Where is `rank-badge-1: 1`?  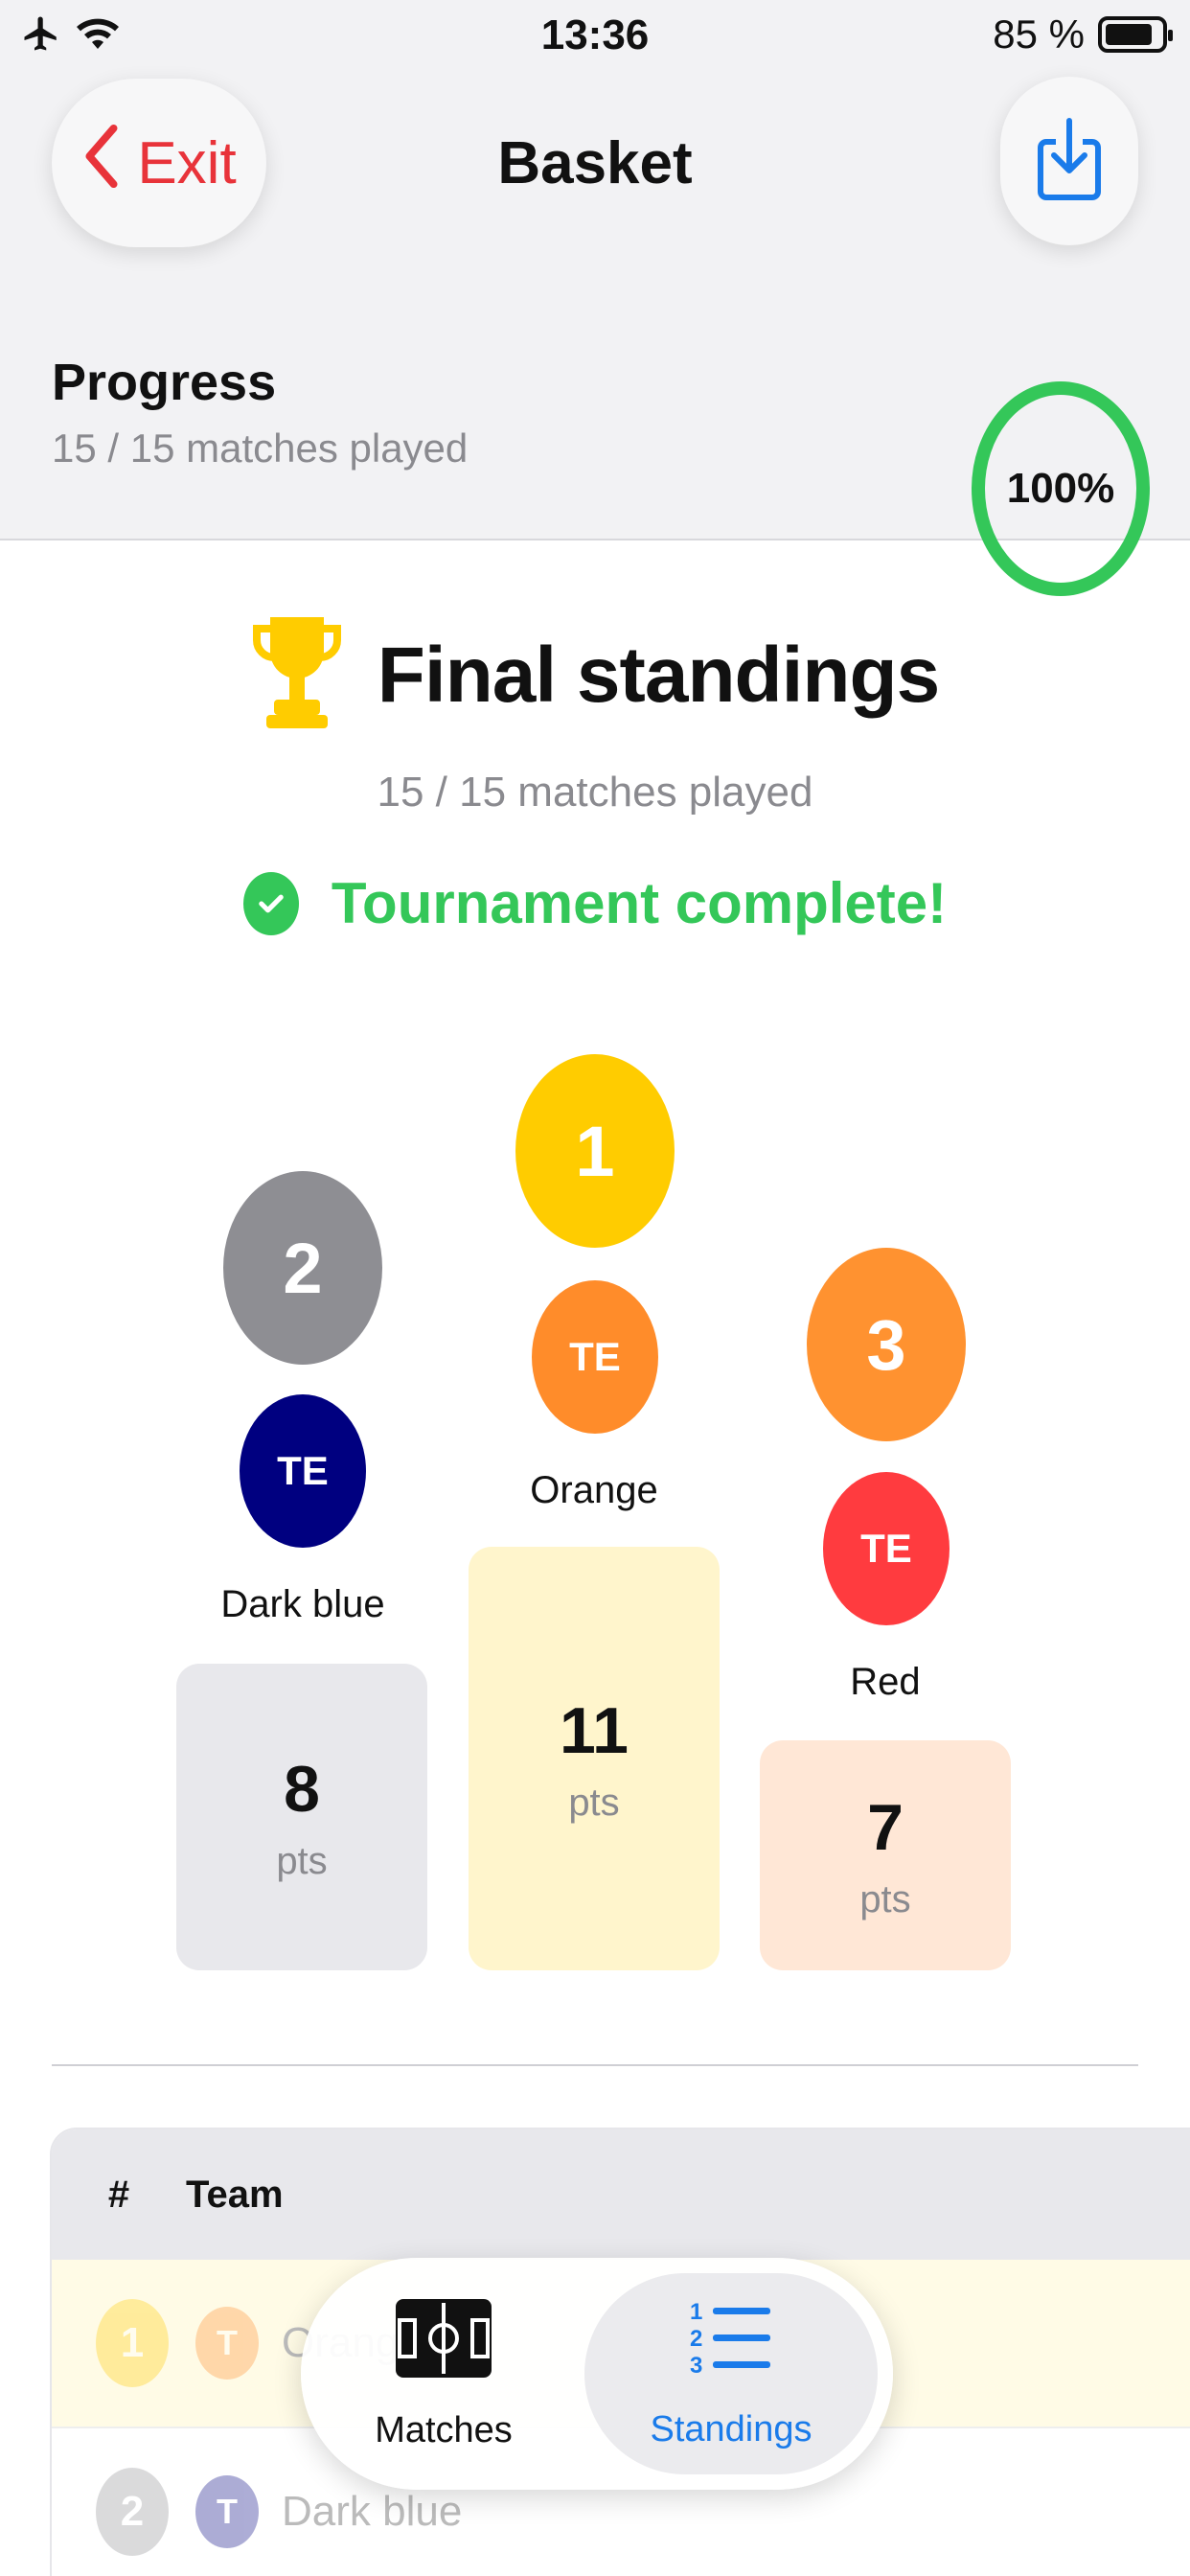 rank-badge-1: 1 is located at coordinates (595, 1151).